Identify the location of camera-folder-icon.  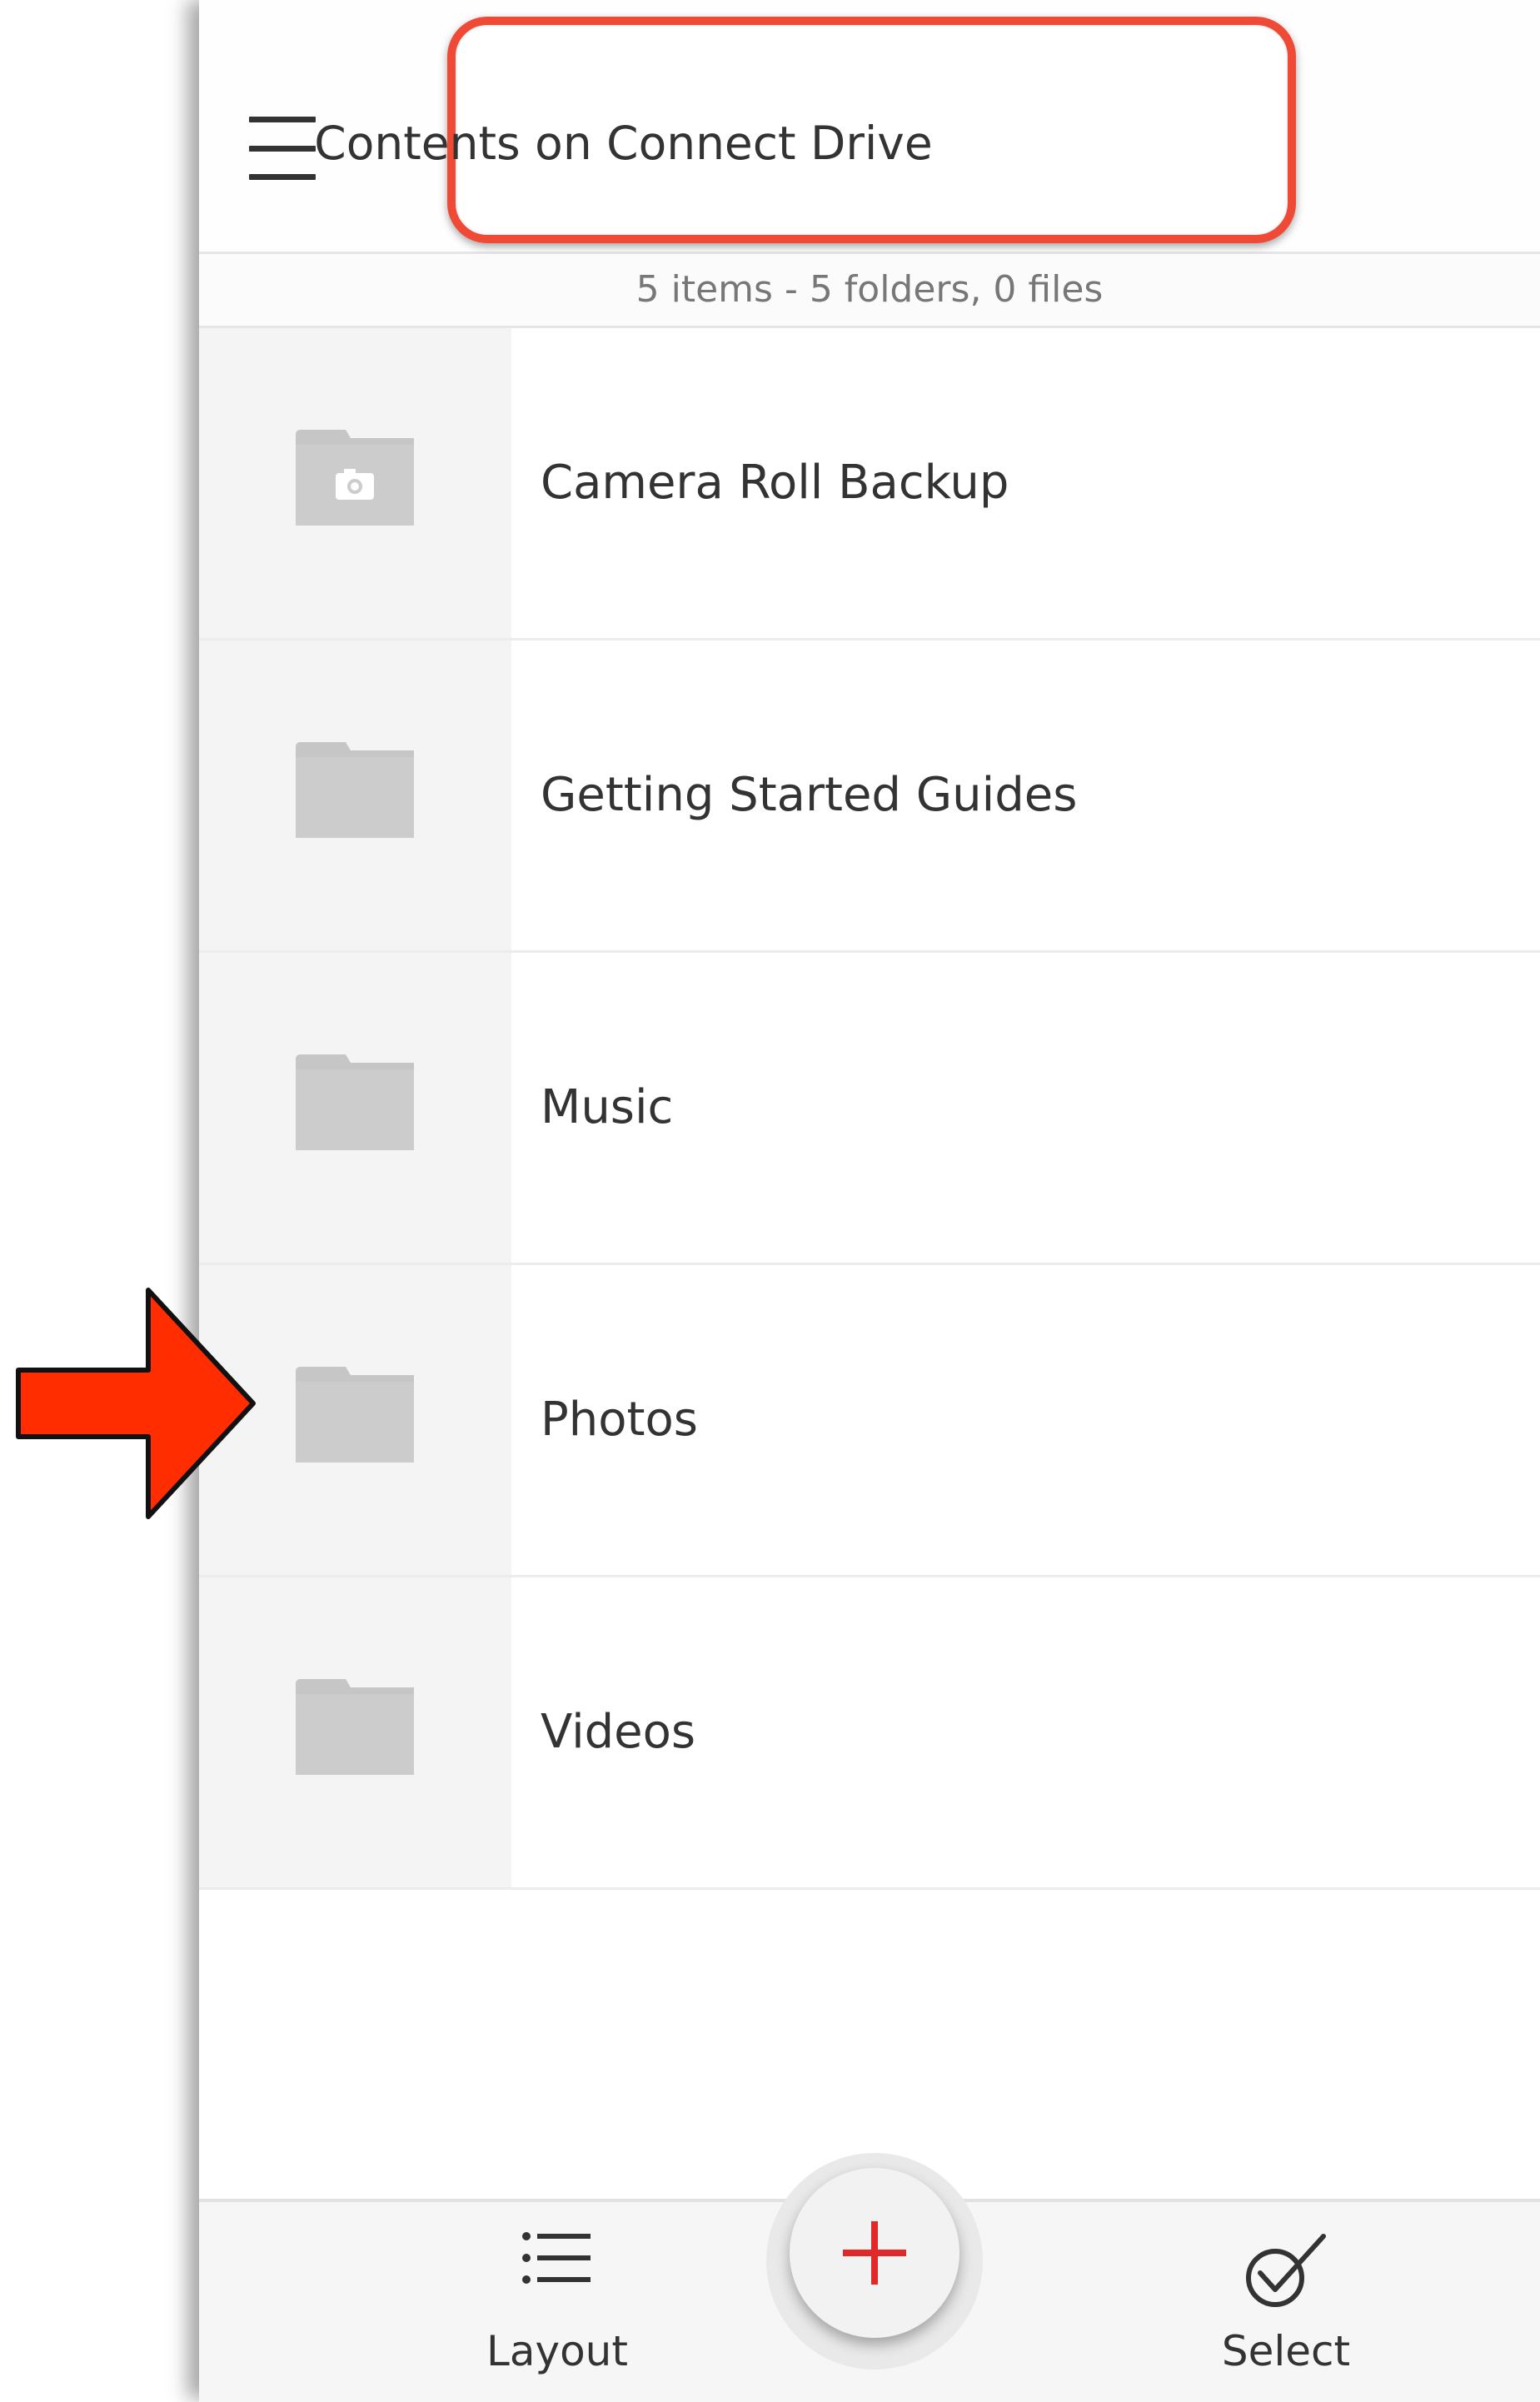
(355, 478).